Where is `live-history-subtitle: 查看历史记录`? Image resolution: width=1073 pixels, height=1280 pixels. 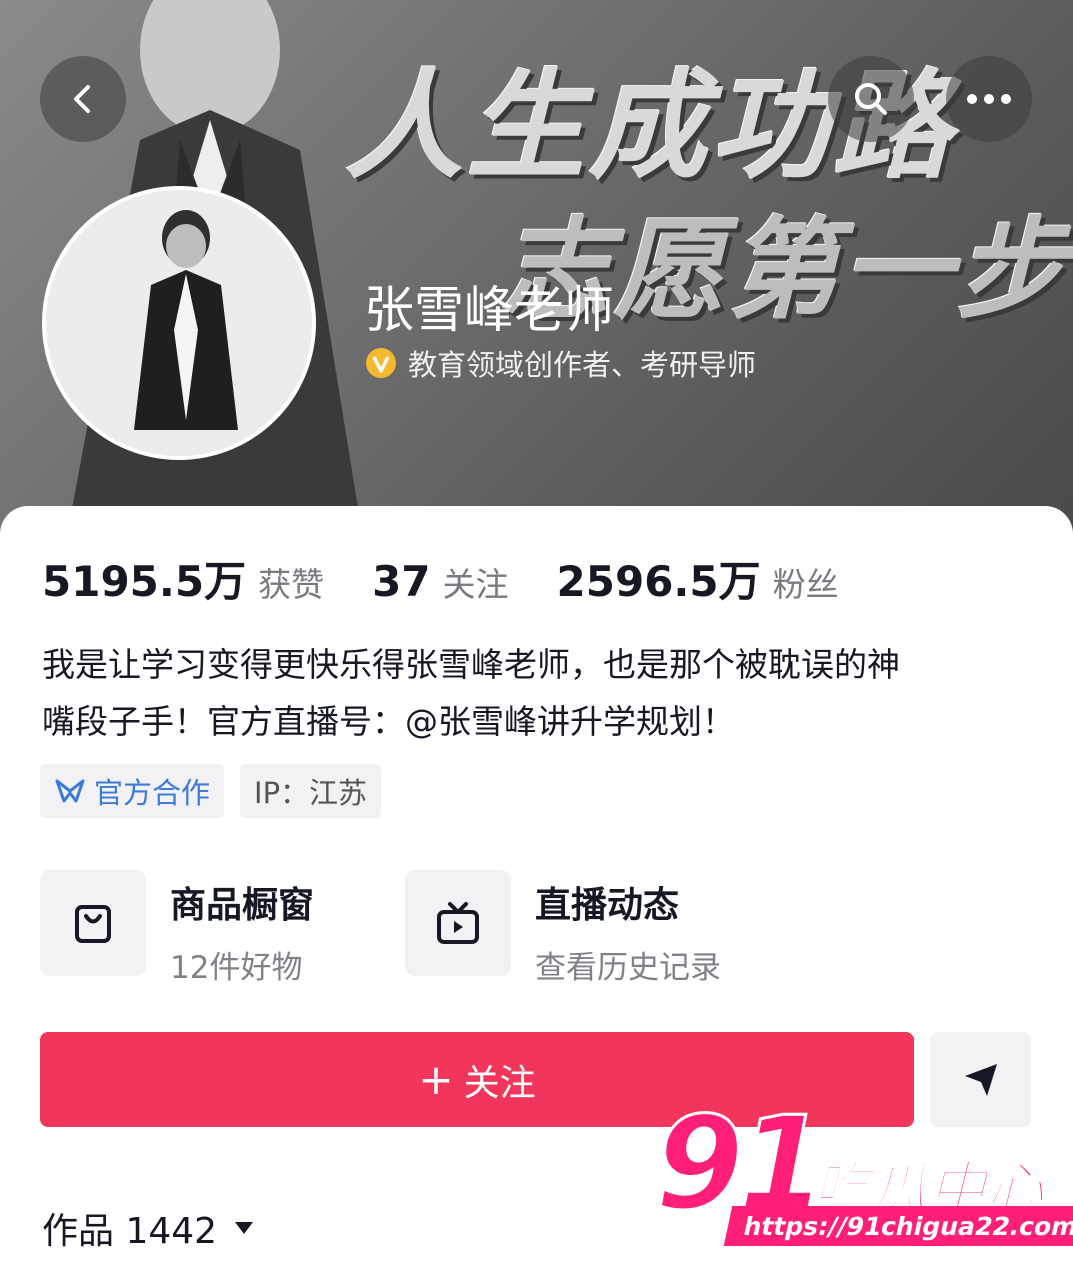 live-history-subtitle: 查看历史记录 is located at coordinates (628, 968).